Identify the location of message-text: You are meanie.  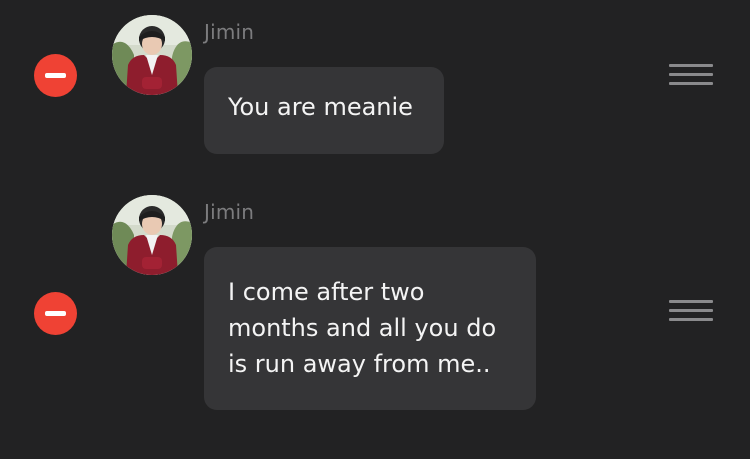
(320, 107).